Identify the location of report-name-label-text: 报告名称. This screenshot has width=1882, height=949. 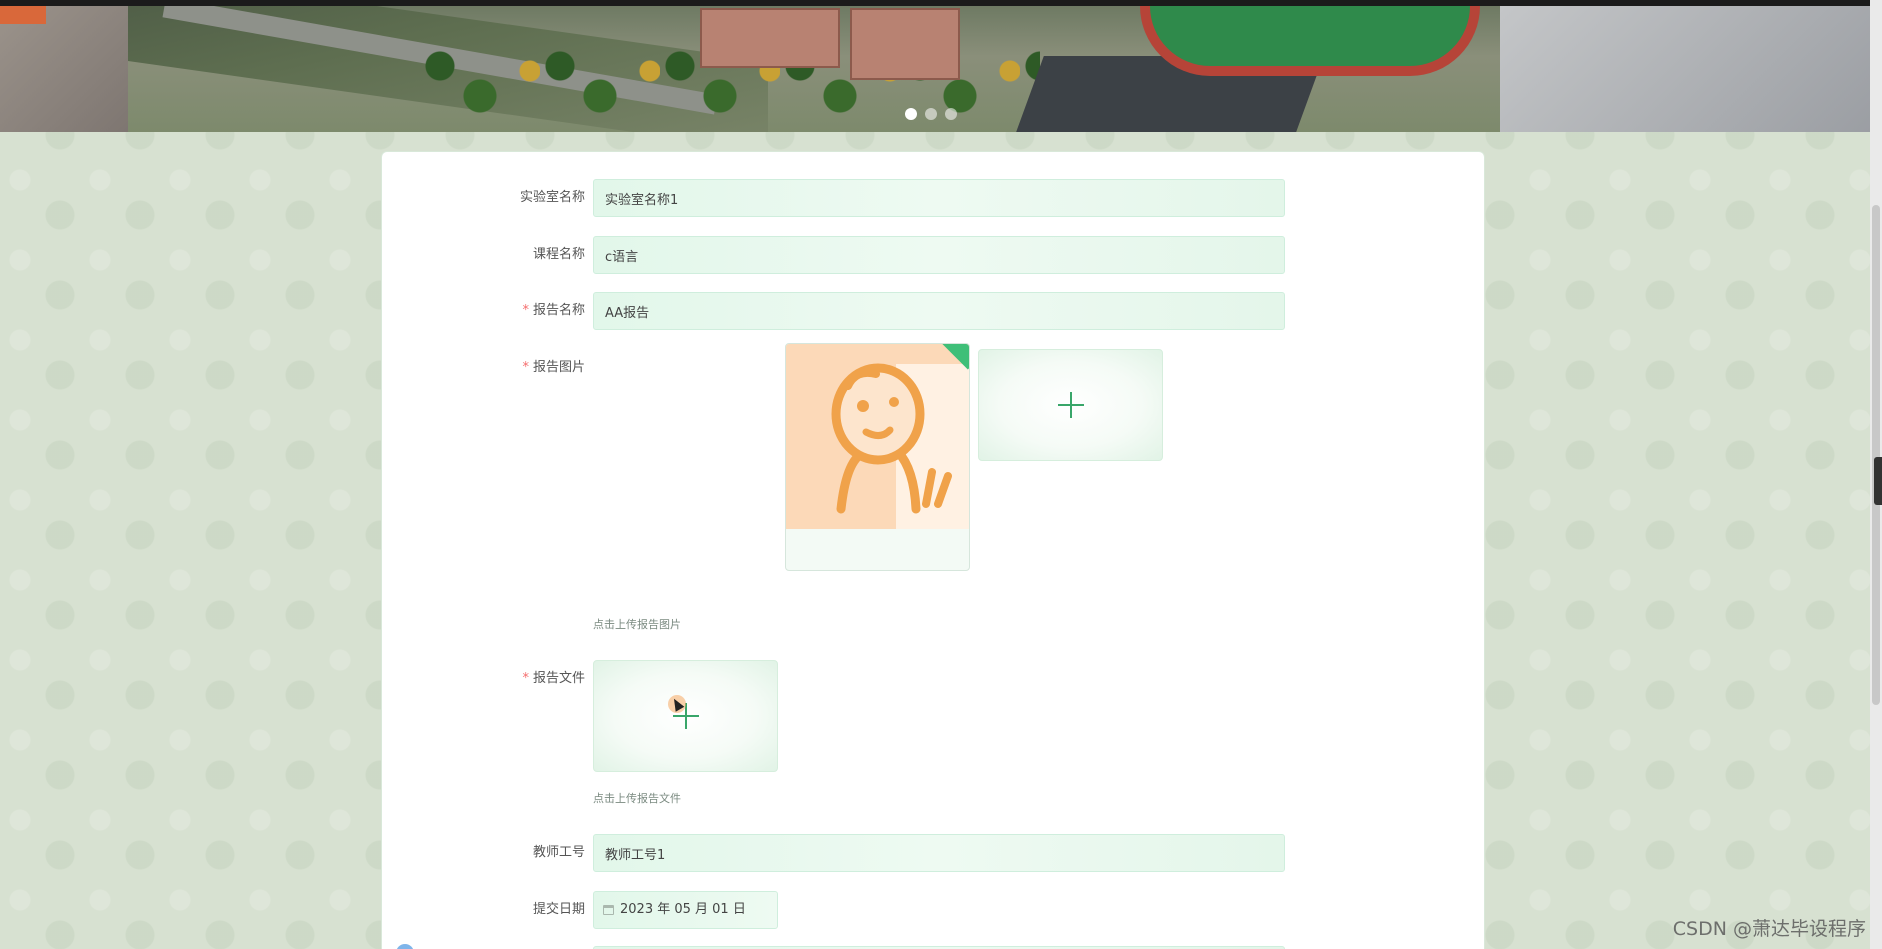
(558, 310).